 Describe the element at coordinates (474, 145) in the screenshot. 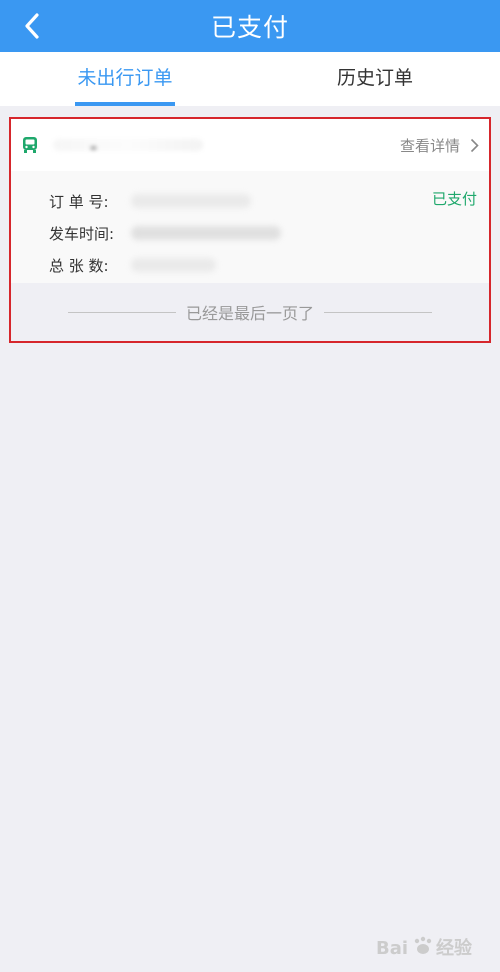

I see `chevron-right-icon` at that location.